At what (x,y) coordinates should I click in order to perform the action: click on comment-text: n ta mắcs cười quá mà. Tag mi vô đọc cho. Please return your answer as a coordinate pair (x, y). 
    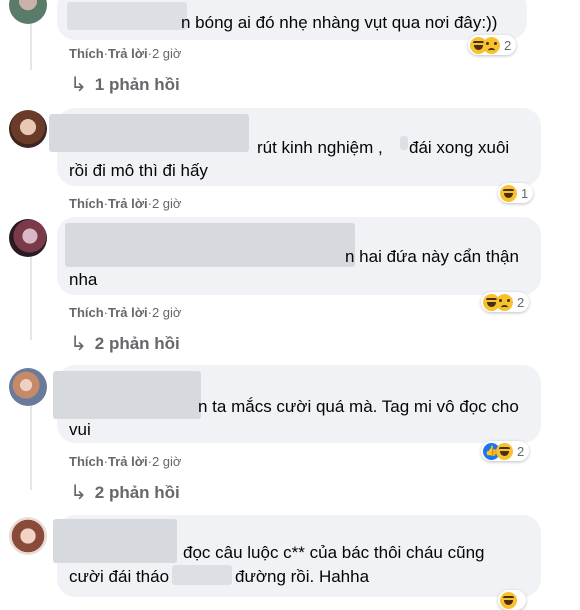
    Looking at the image, I should click on (358, 406).